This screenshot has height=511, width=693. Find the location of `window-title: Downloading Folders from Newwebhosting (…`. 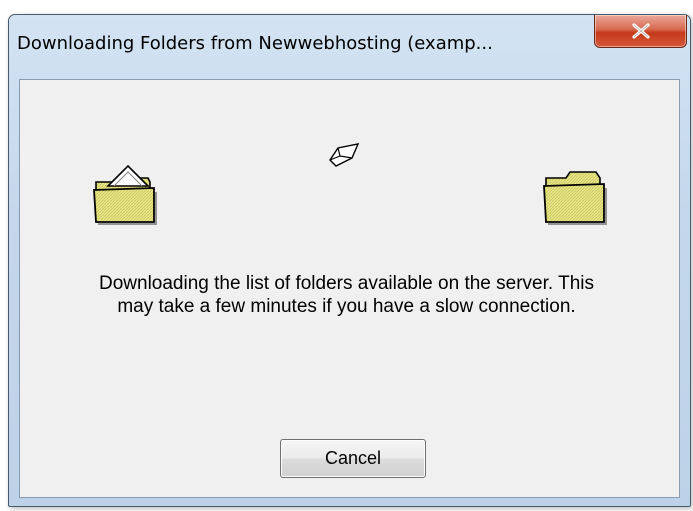

window-title: Downloading Folders from Newwebhosting (… is located at coordinates (255, 43).